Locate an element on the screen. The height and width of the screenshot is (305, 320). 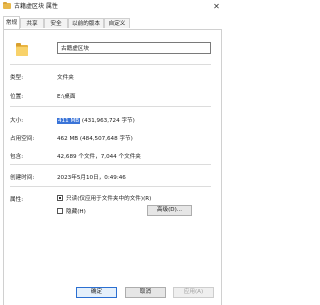
tab-security: 安全 is located at coordinates (56, 23).